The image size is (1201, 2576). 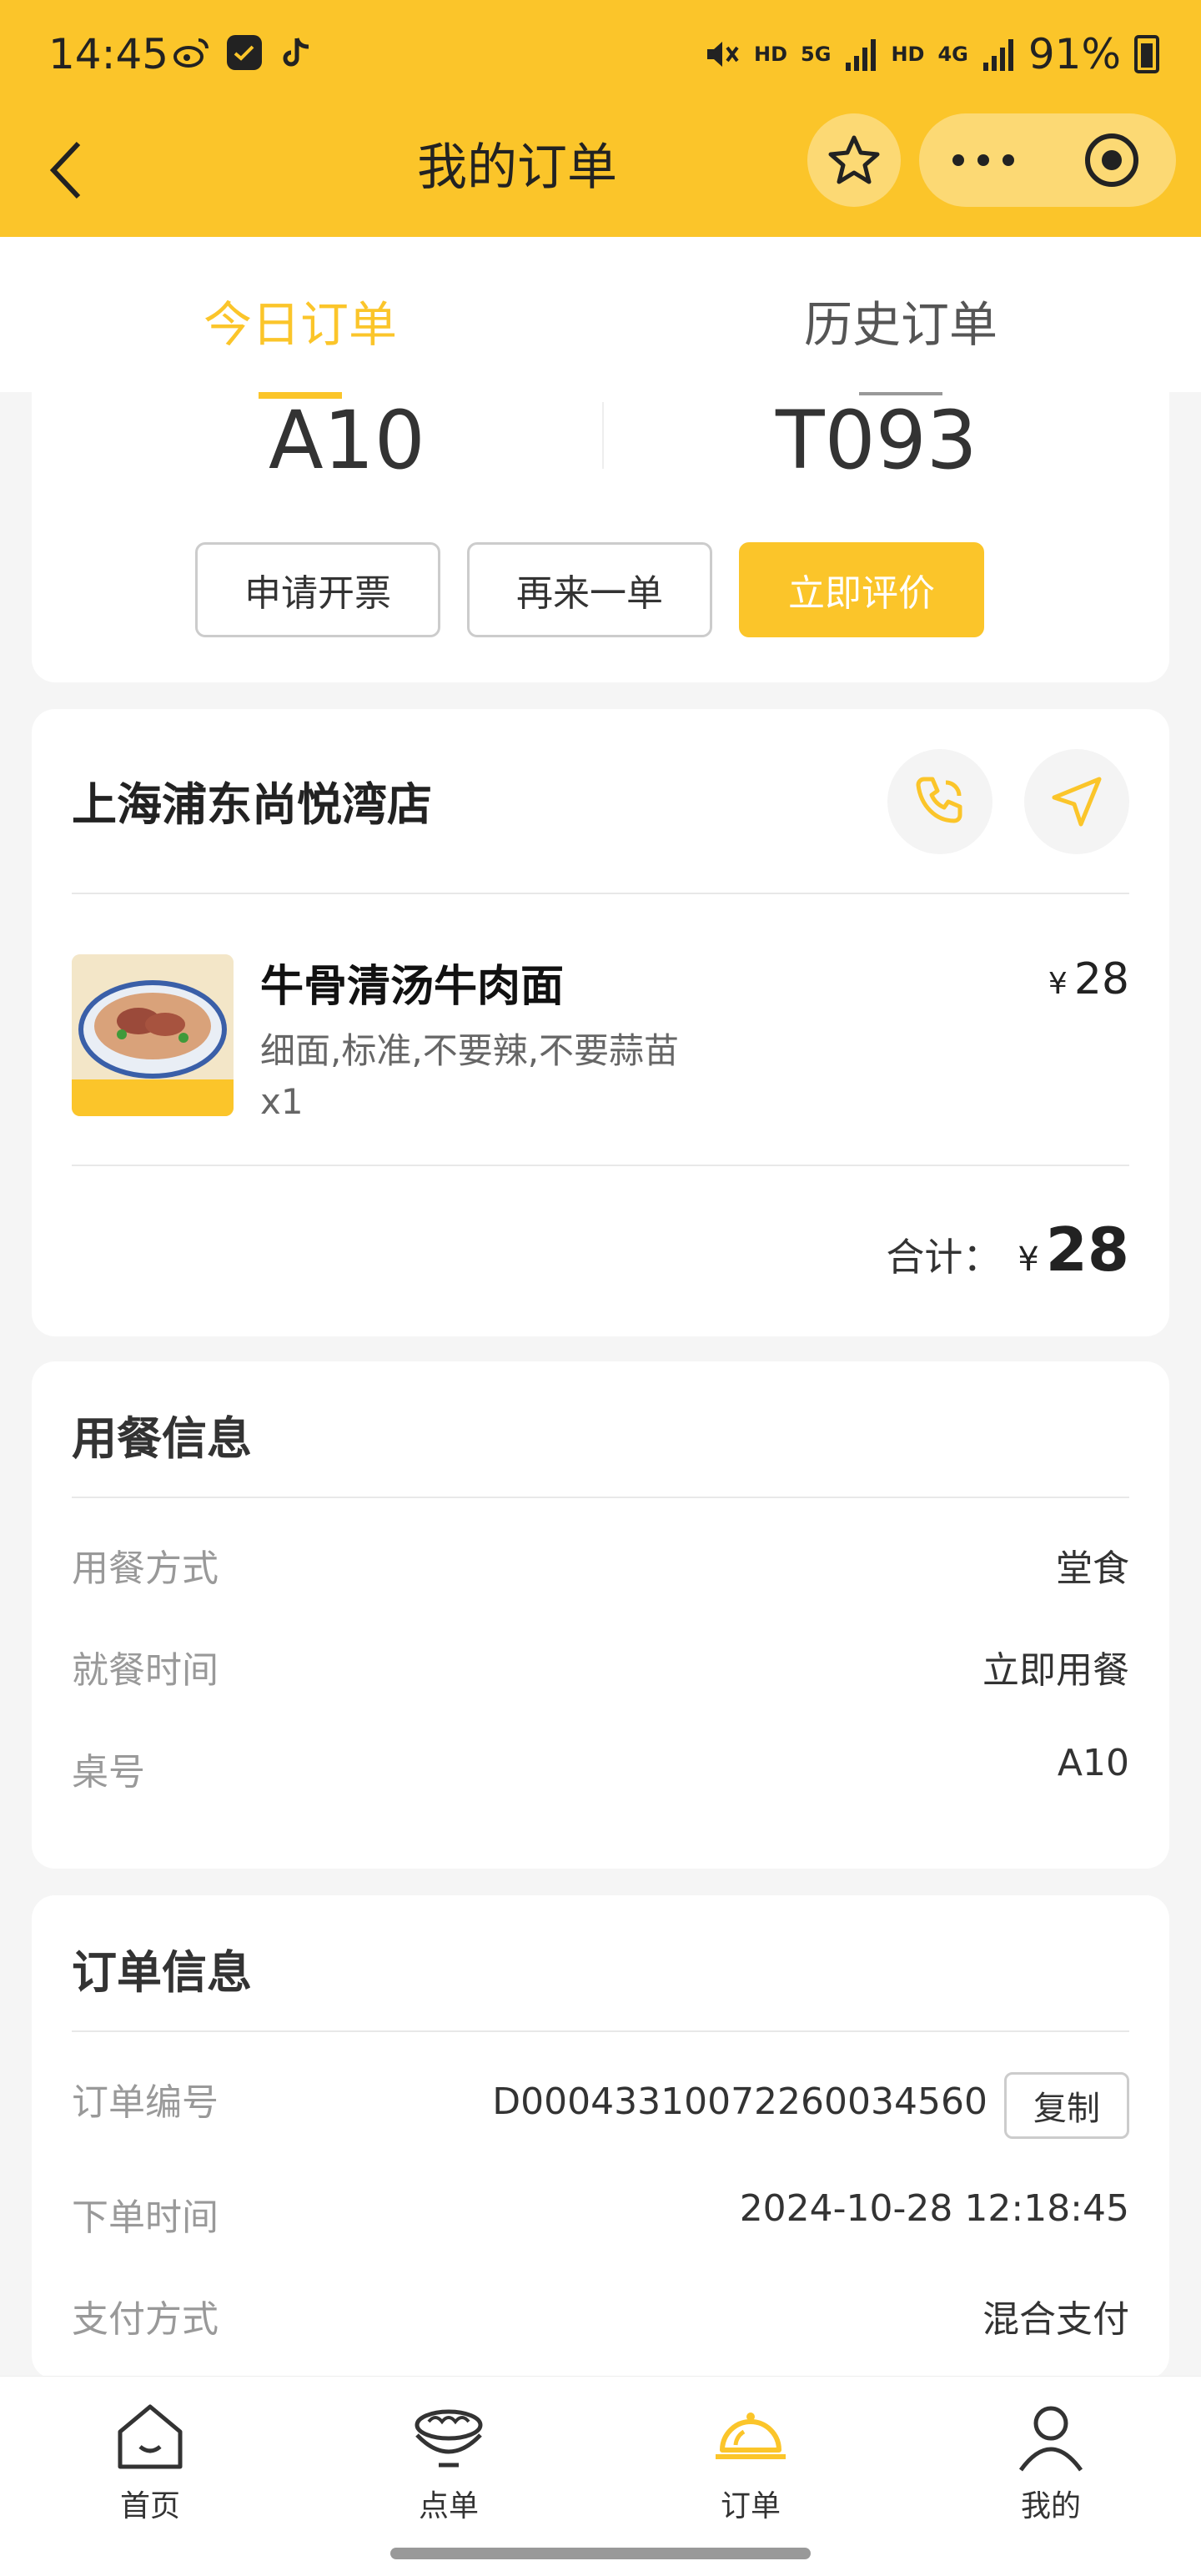 I want to click on dining-mode-value: 堂食, so click(x=1093, y=1568).